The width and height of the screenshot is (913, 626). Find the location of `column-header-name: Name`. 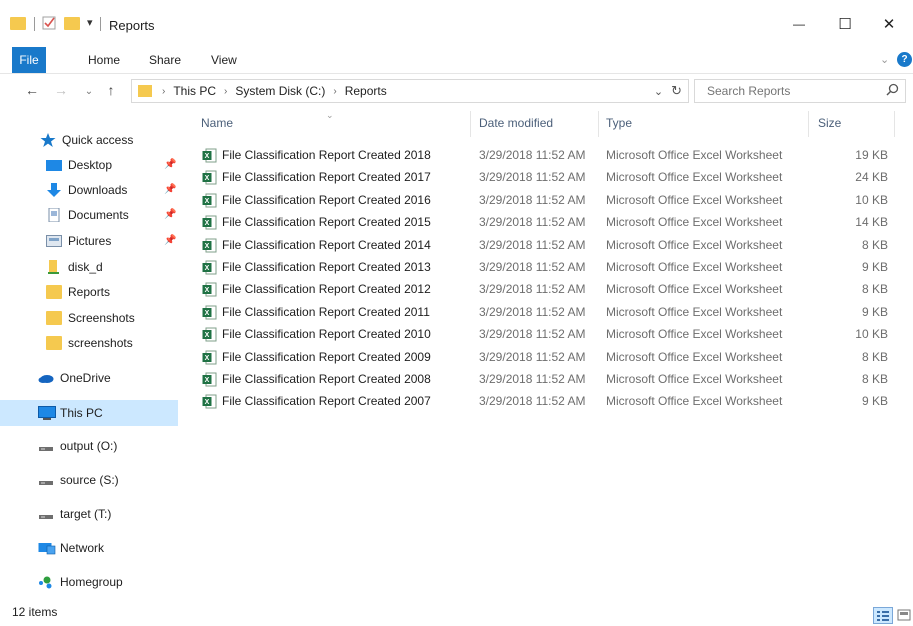

column-header-name: Name is located at coordinates (217, 125).